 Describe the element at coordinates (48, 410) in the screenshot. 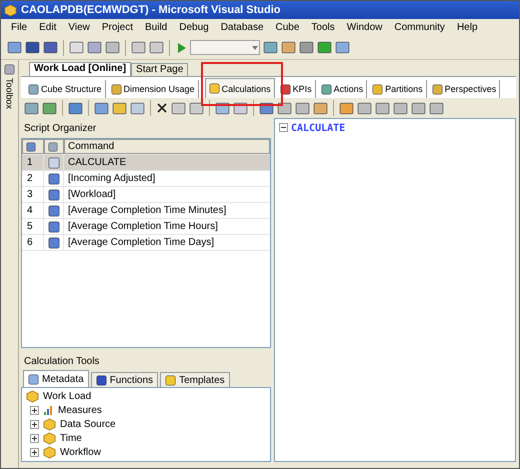

I see `bar-chart-icon` at that location.